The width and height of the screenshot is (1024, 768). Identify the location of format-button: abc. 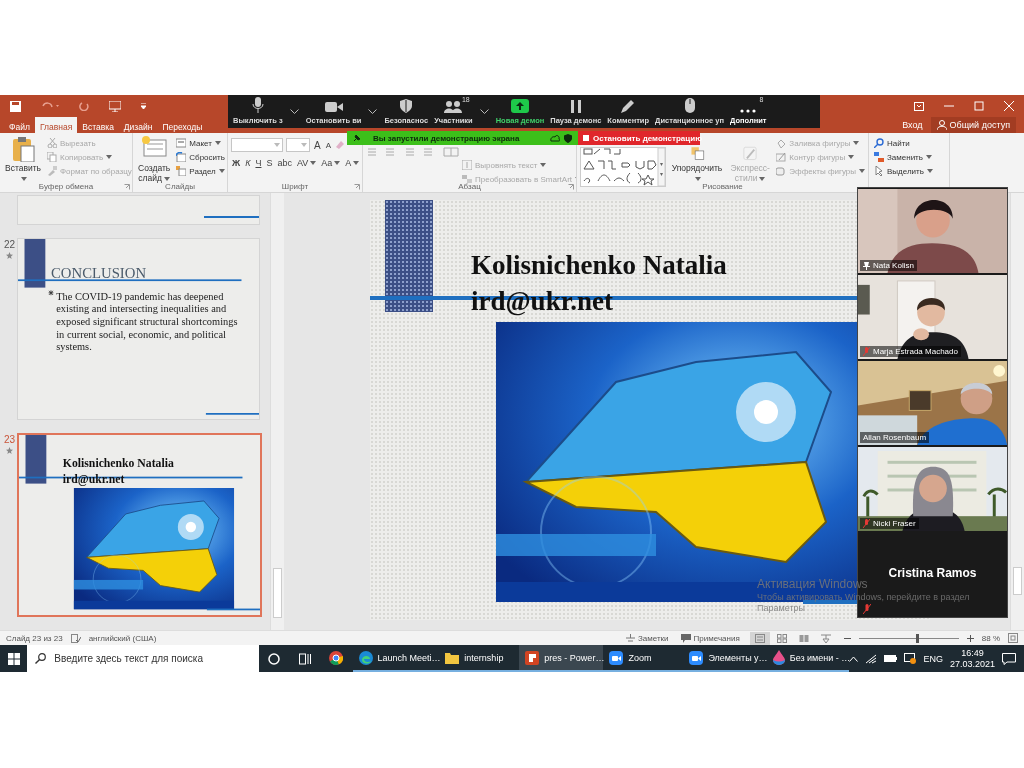
(284, 163).